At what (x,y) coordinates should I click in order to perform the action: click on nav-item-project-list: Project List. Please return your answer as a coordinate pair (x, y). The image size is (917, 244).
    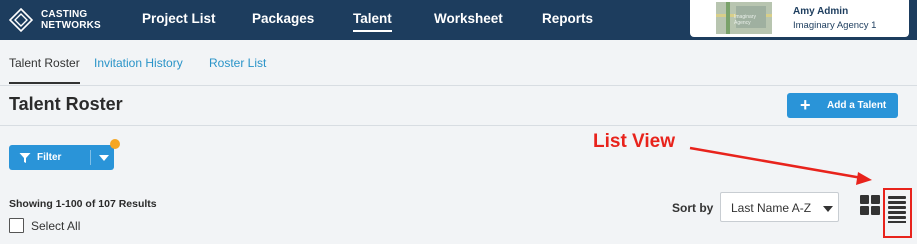
    Looking at the image, I should click on (179, 18).